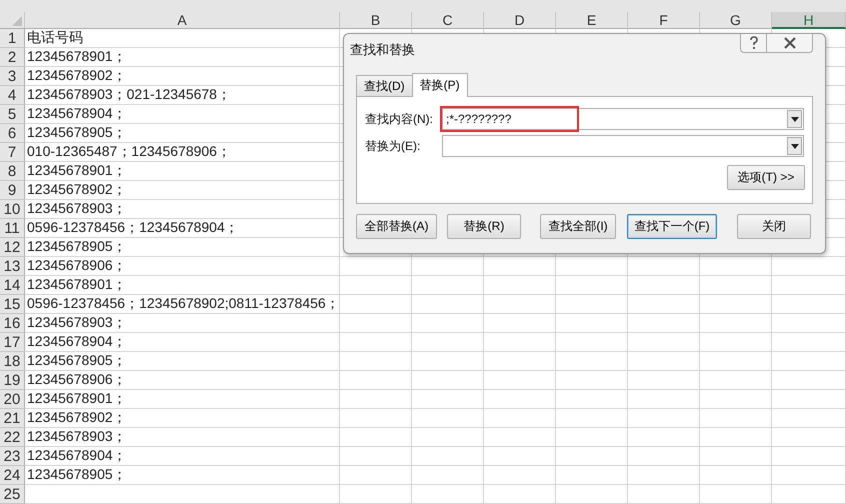  I want to click on row-number: 18, so click(12, 361).